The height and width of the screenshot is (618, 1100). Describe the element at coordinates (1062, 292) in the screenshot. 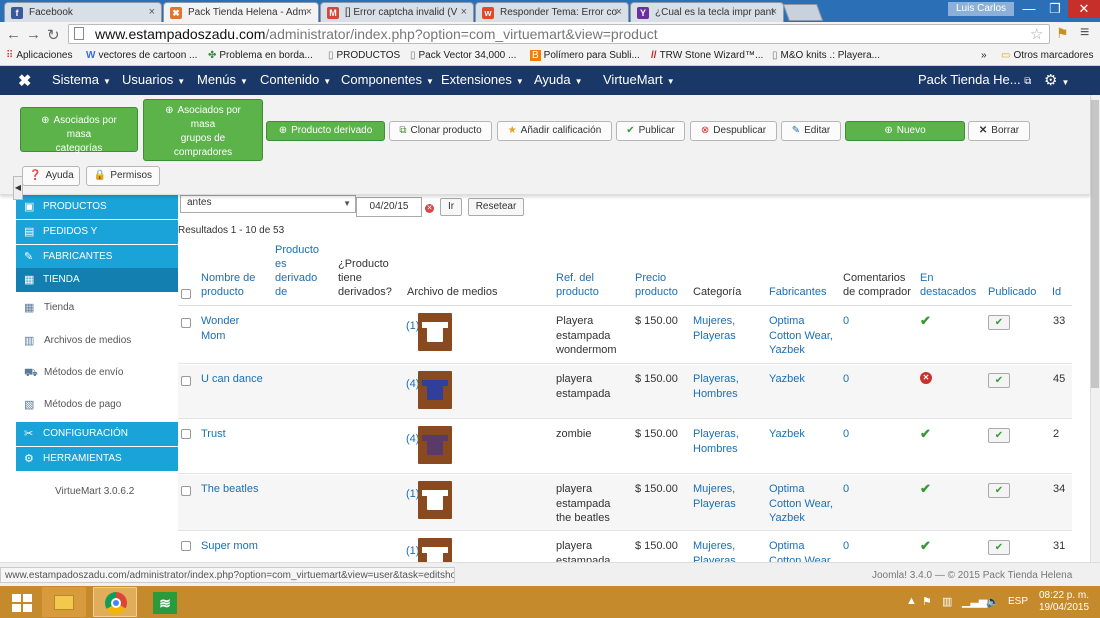

I see `col-id-header: Id` at that location.